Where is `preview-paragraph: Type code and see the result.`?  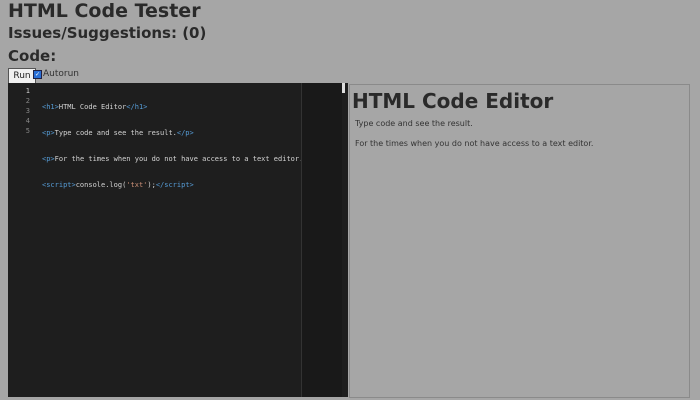
preview-paragraph: Type code and see the result. is located at coordinates (414, 123).